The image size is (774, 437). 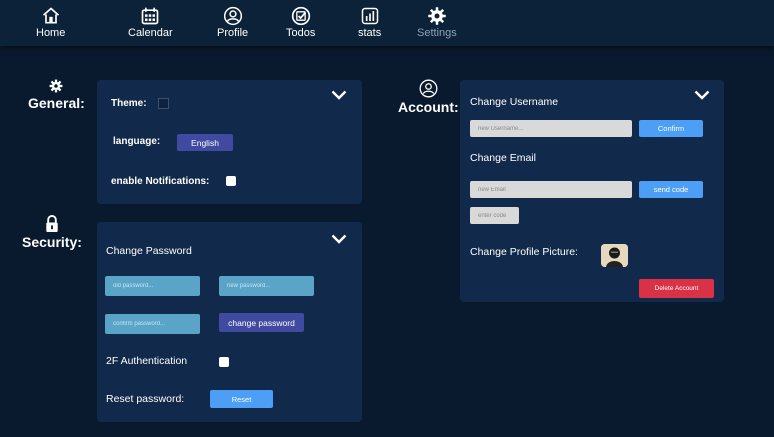 I want to click on account-section-label: Account:, so click(x=428, y=97).